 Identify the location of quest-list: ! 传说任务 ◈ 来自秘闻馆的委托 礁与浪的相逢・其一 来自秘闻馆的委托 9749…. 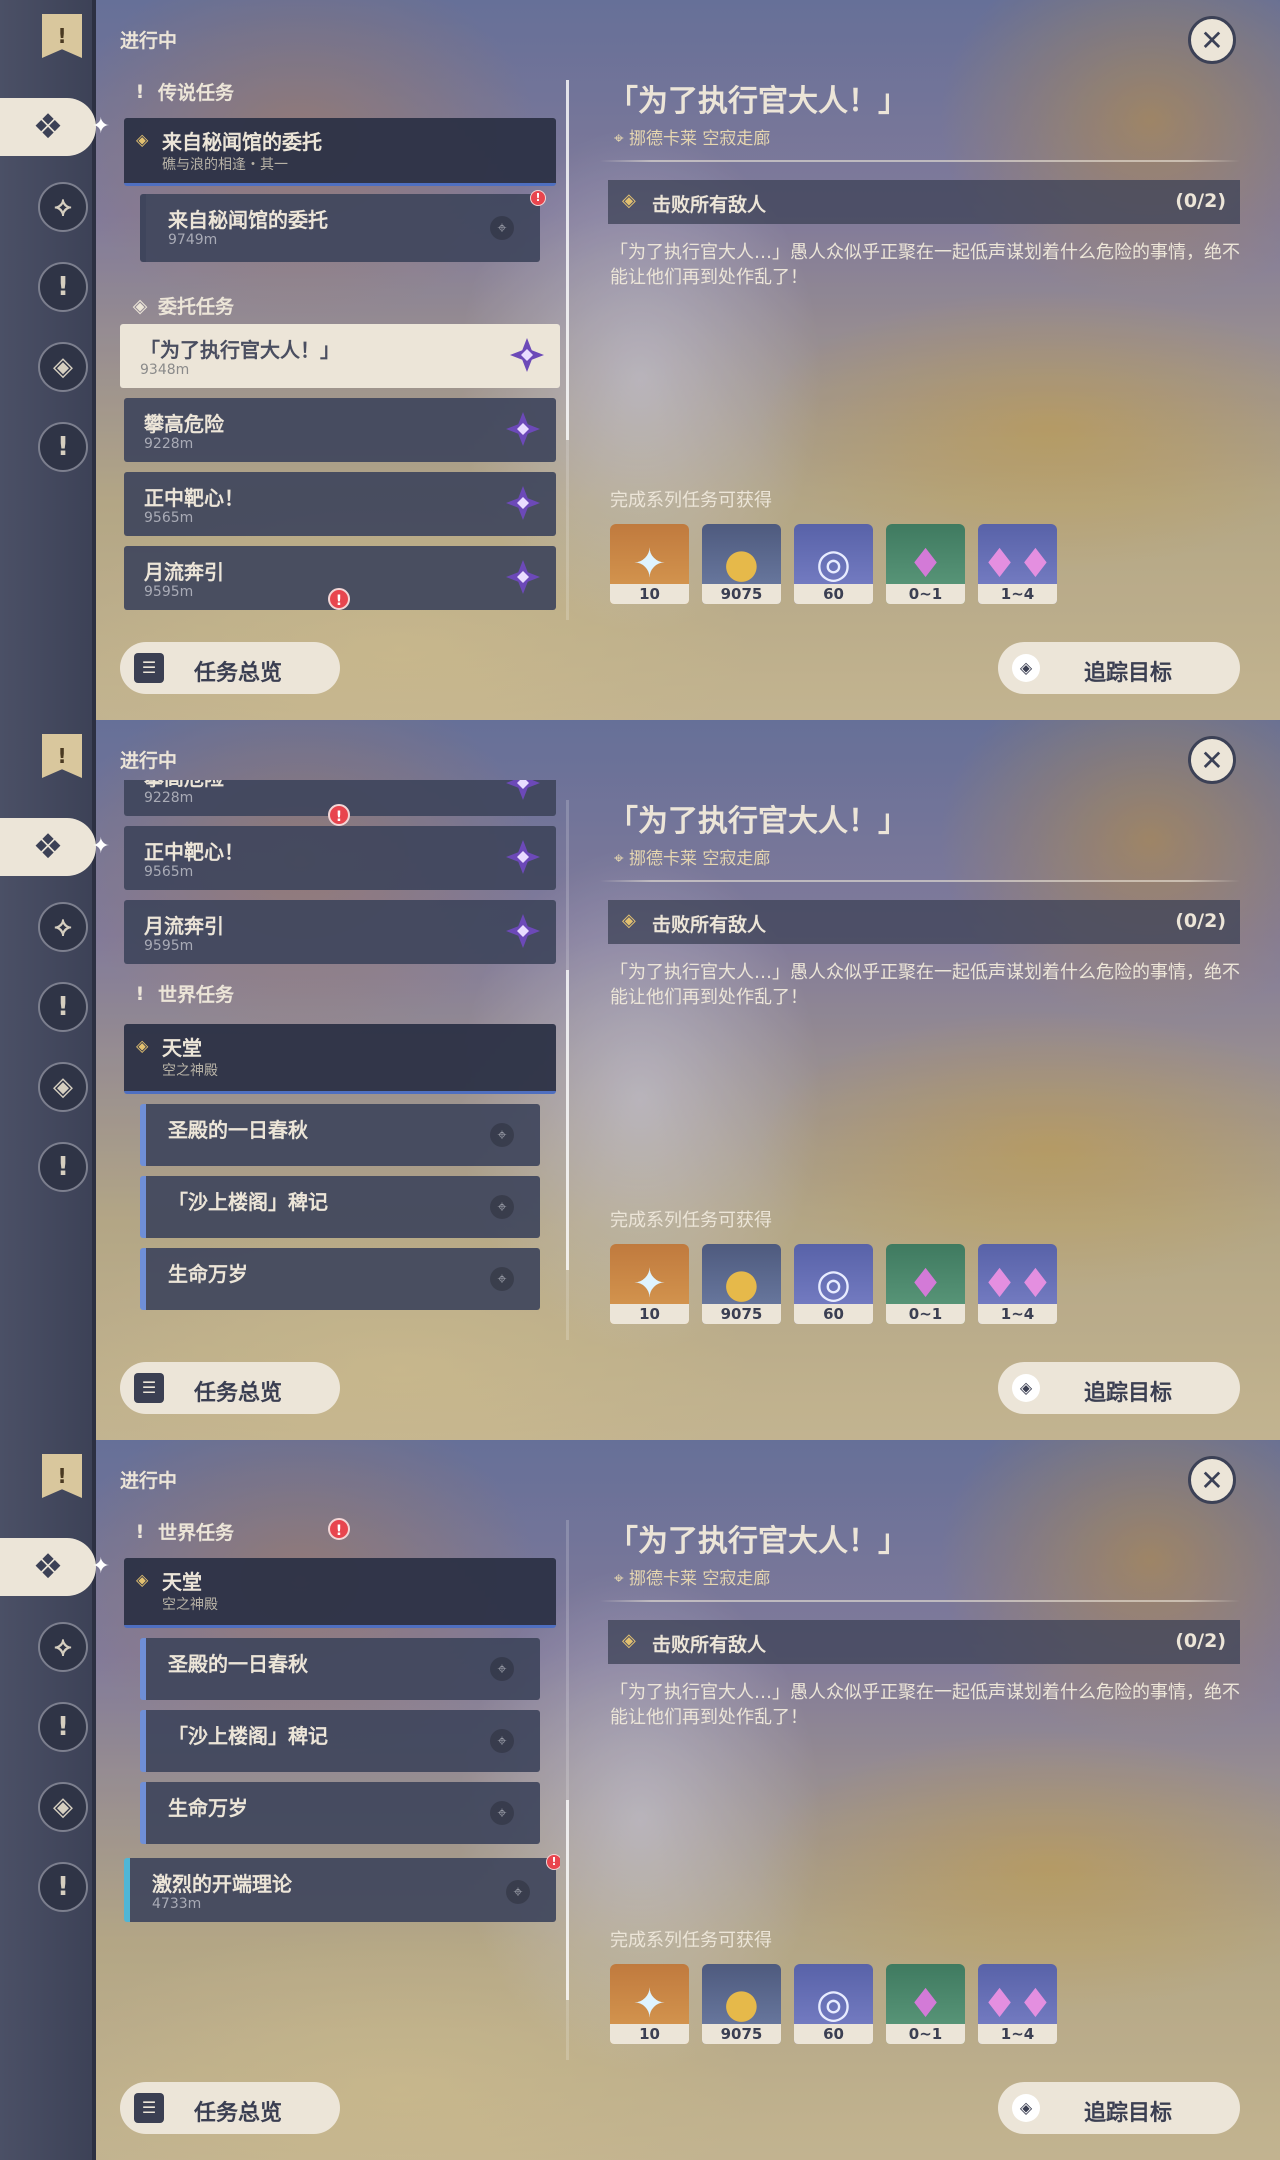
(340, 340).